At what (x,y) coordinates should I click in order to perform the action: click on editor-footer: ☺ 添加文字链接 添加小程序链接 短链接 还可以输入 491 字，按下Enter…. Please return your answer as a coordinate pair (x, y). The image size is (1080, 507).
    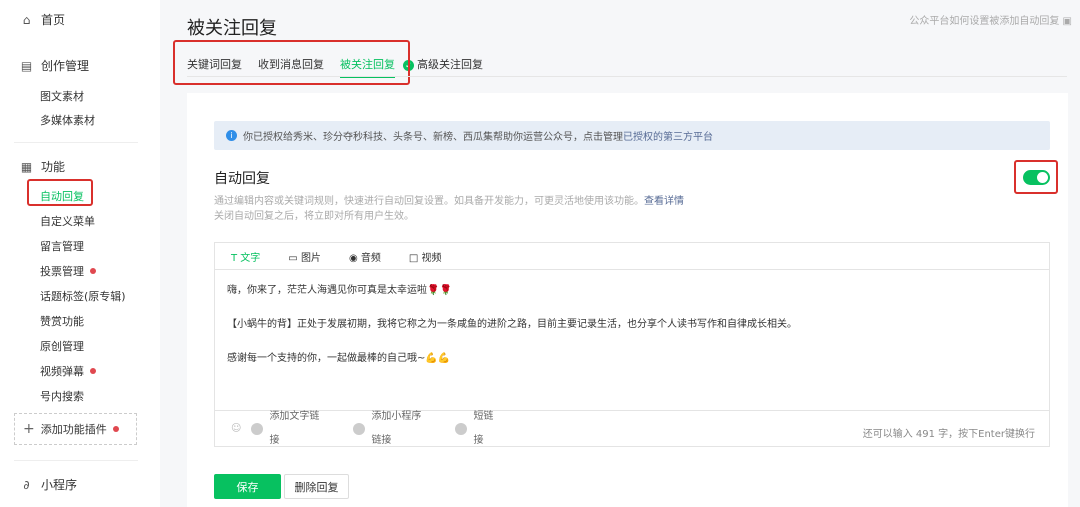
    Looking at the image, I should click on (632, 428).